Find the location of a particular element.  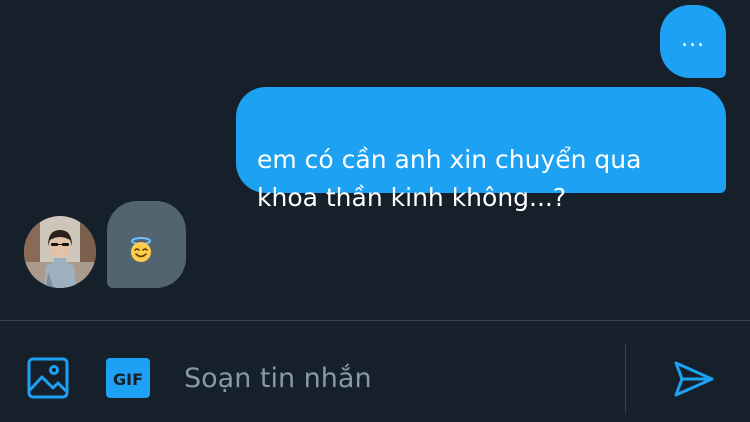

send-icon is located at coordinates (694, 379).